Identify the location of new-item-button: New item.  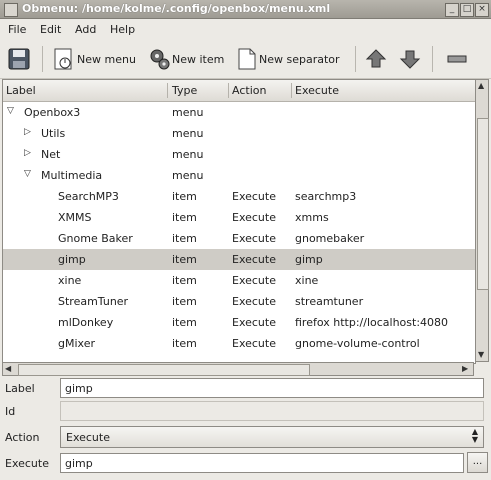
(186, 59).